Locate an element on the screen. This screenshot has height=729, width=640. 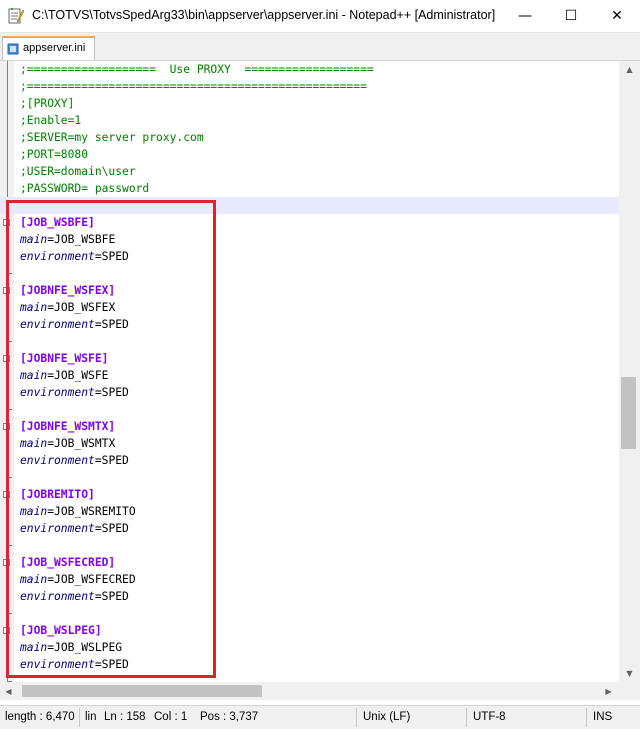
notepadpp-icon is located at coordinates (16, 15).